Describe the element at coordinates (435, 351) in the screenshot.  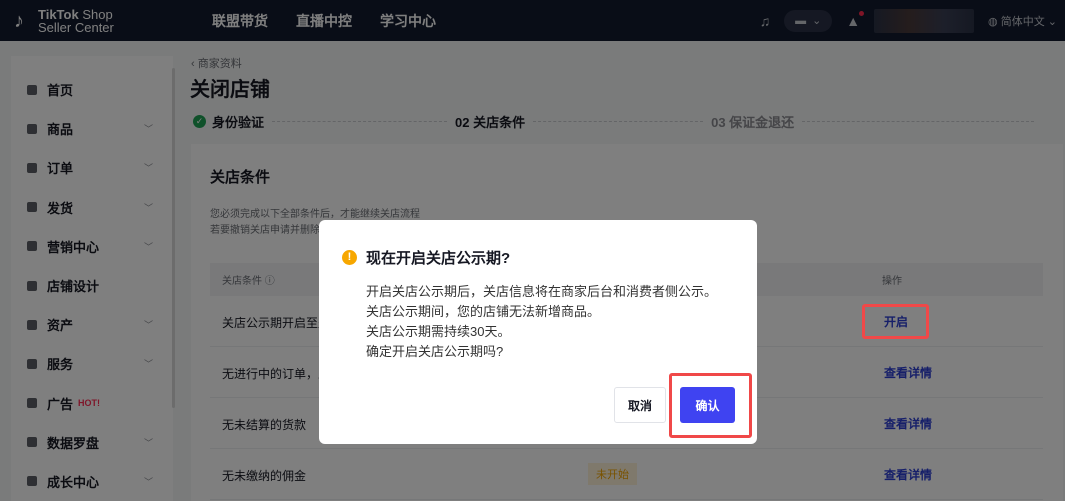
I see `dialog-line: 确定开启关店公示期吗?` at that location.